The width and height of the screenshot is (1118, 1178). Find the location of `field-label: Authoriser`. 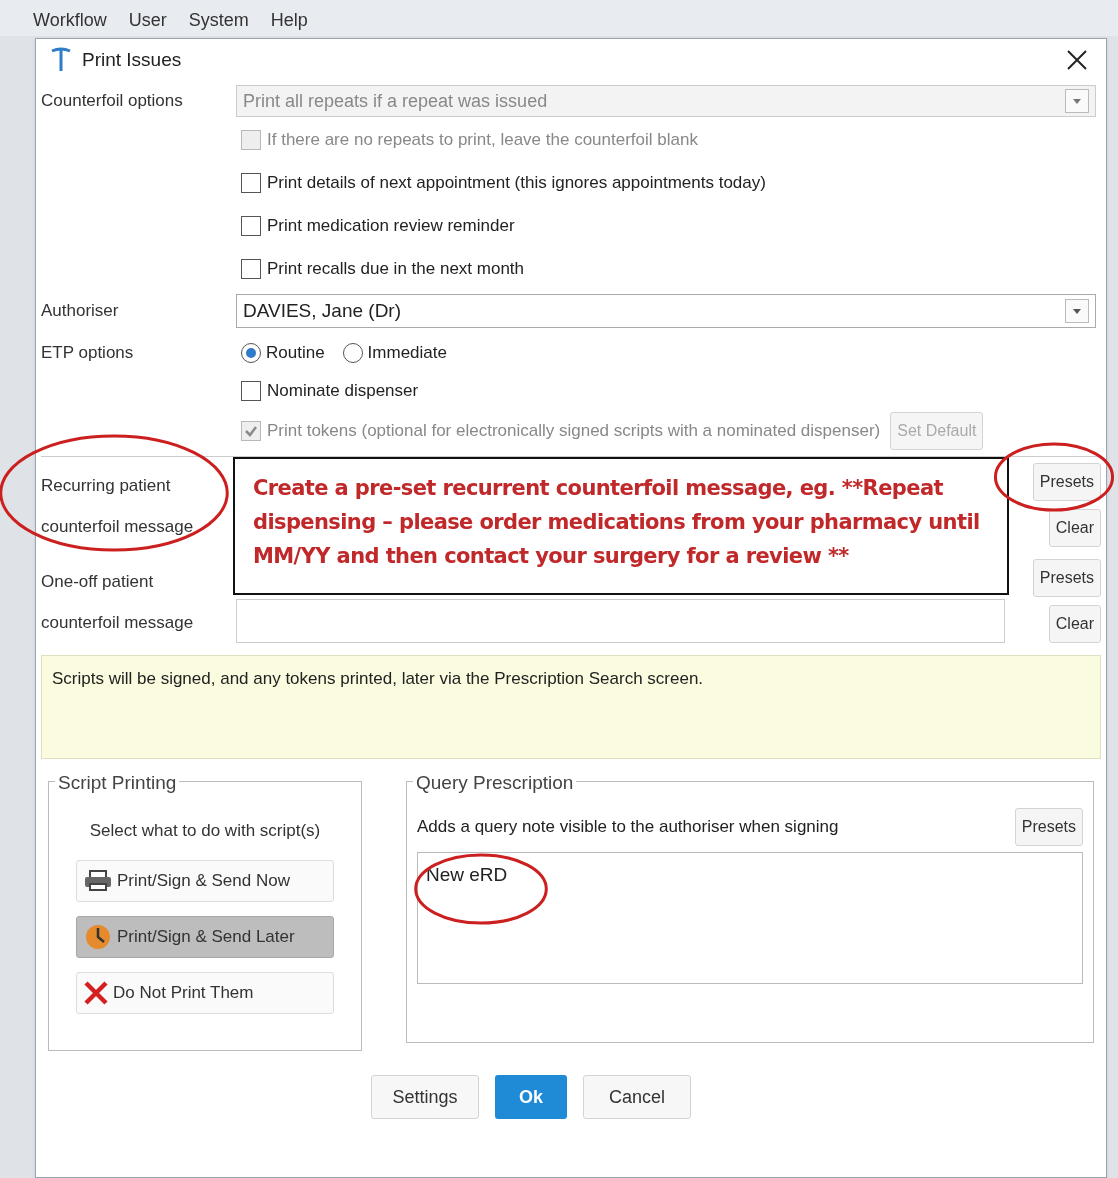

field-label: Authoriser is located at coordinates (80, 311).